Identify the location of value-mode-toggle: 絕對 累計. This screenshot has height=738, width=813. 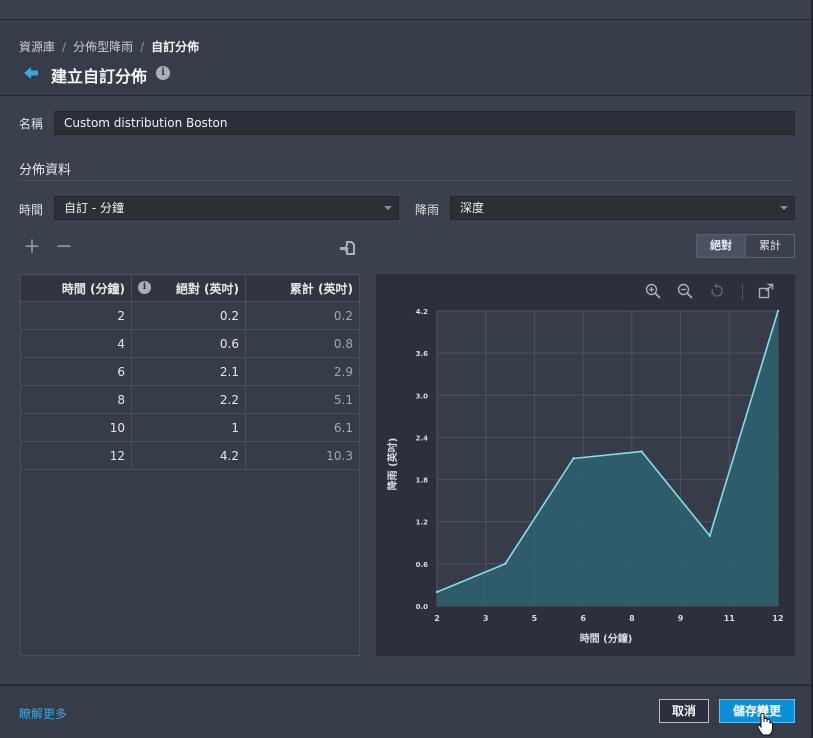
(745, 246).